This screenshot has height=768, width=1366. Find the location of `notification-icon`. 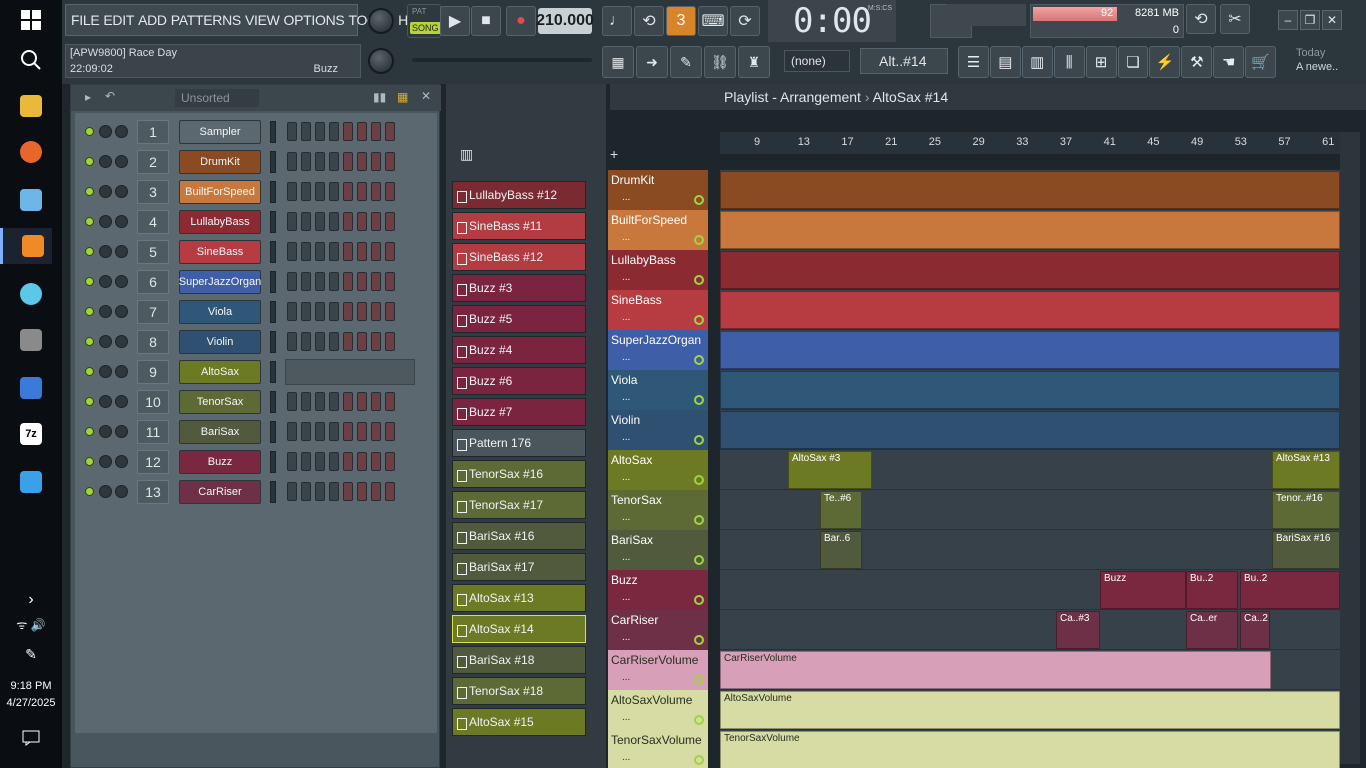

notification-icon is located at coordinates (31, 738).